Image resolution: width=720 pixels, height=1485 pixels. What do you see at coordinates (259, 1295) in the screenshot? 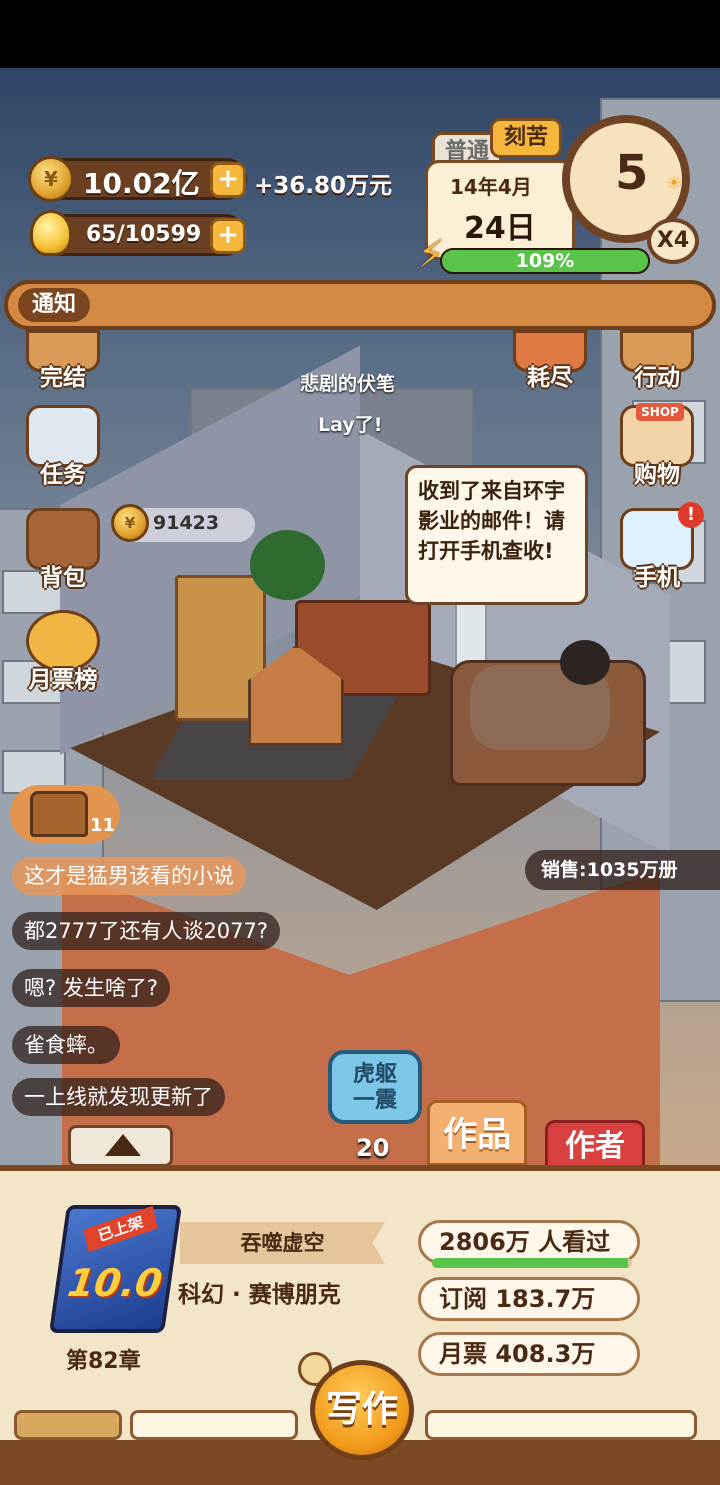
I see `book-genre: 科幻 · 赛博朋克` at bounding box center [259, 1295].